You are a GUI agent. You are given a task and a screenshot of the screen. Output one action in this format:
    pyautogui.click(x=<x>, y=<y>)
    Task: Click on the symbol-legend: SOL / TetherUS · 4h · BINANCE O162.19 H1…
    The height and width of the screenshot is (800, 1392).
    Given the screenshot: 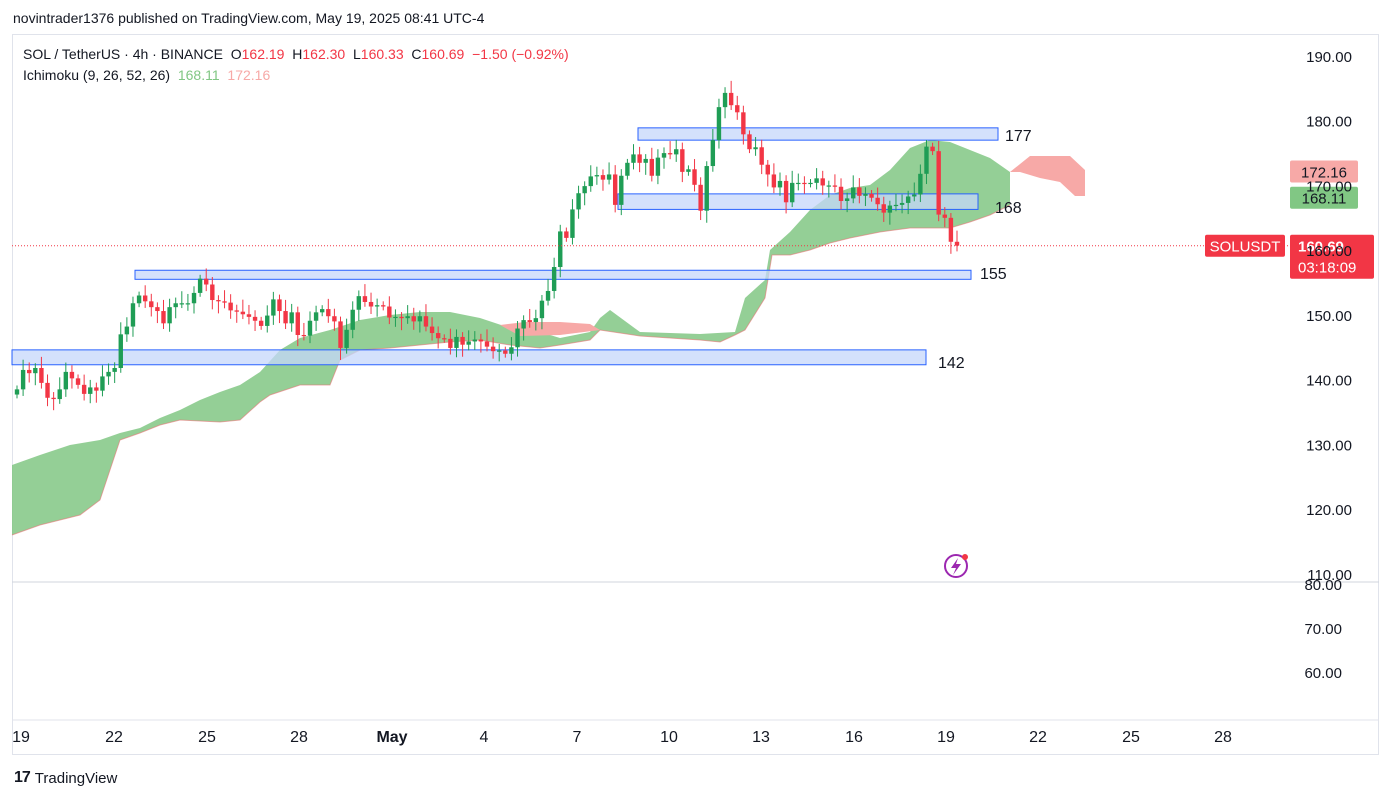 What is the action you would take?
    pyautogui.click(x=296, y=54)
    